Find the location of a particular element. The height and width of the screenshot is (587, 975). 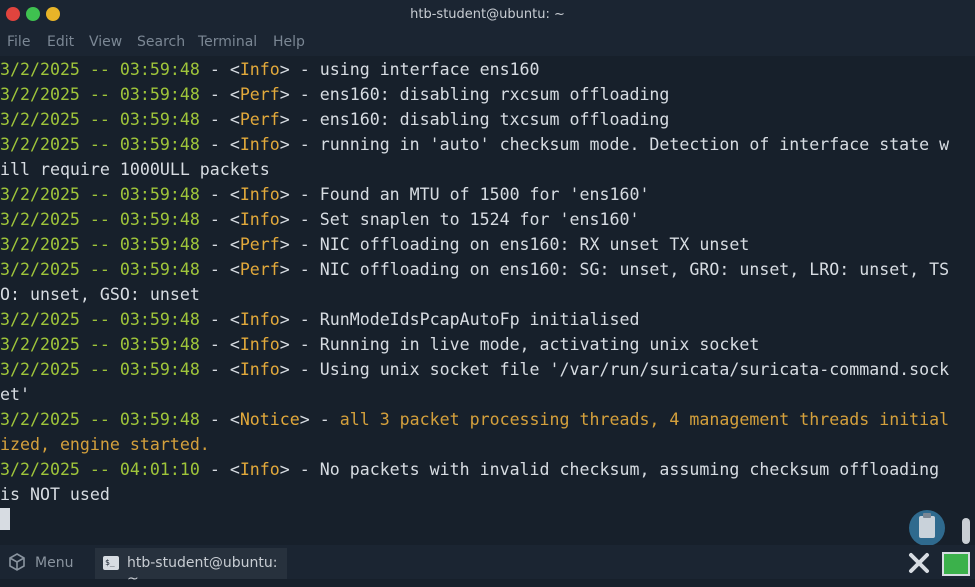

log-message: ens160: disabling txcsum offloading is located at coordinates (494, 119).